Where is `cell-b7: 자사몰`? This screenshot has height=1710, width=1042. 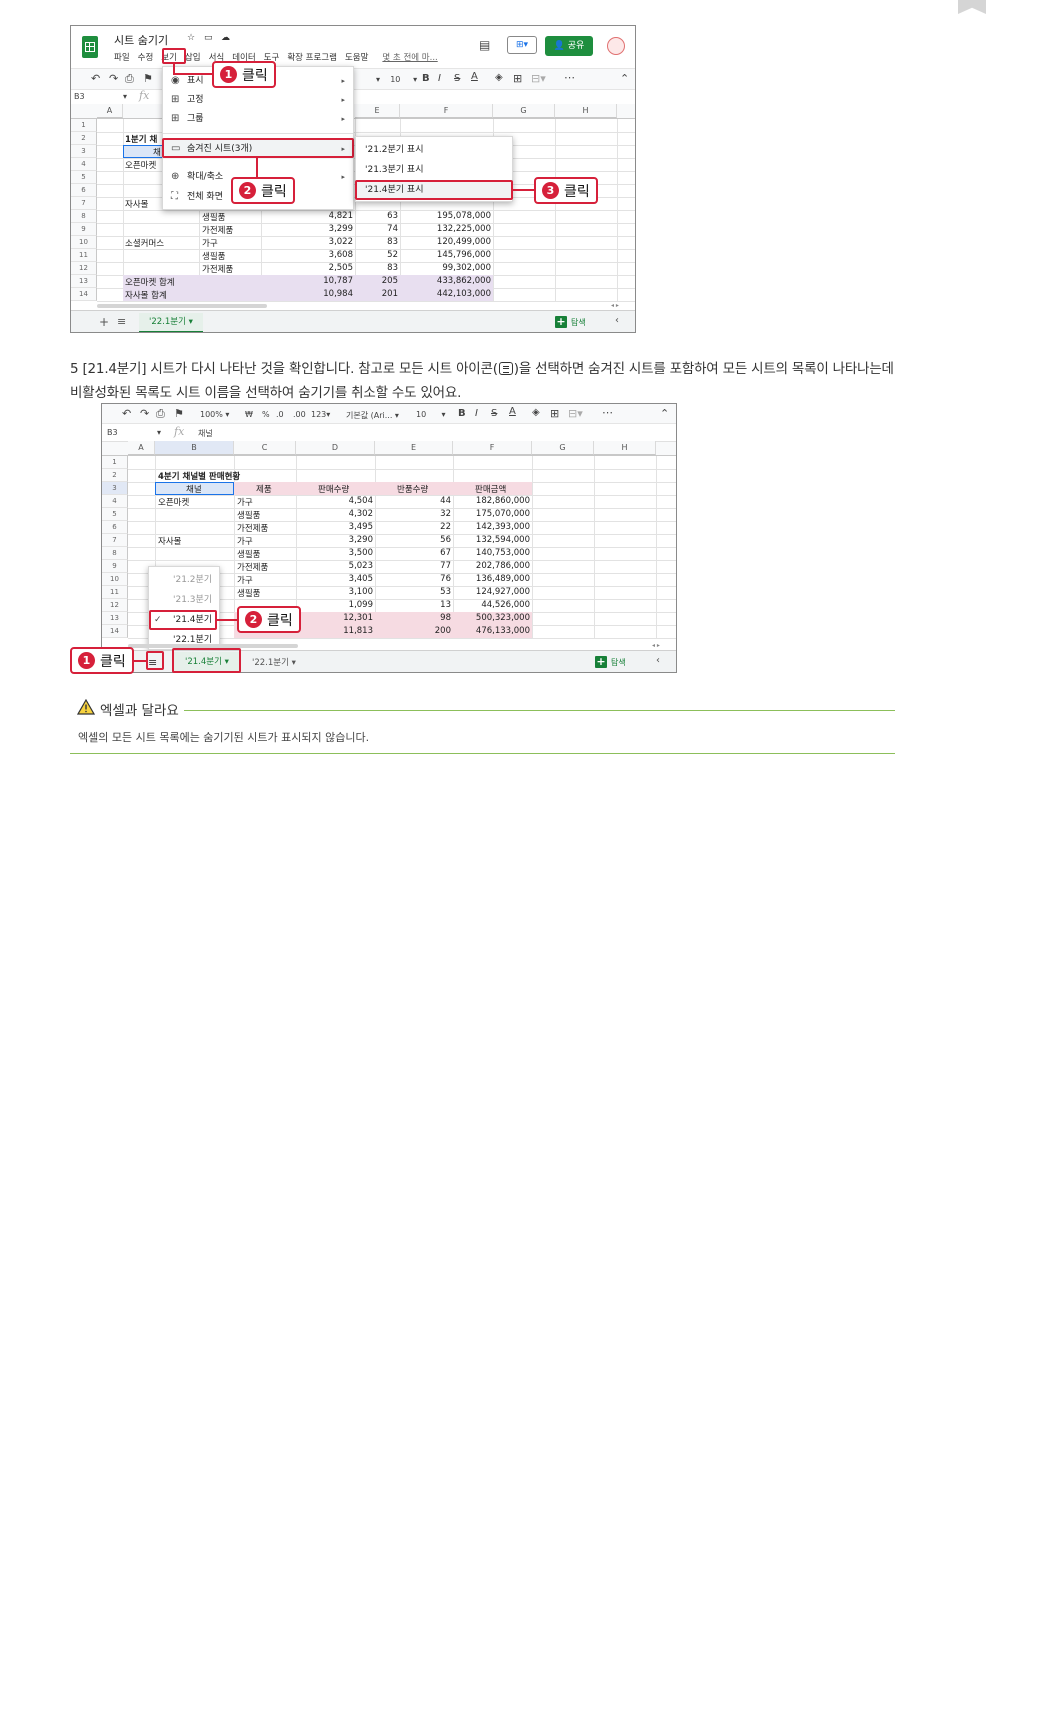 cell-b7: 자사몰 is located at coordinates (169, 541).